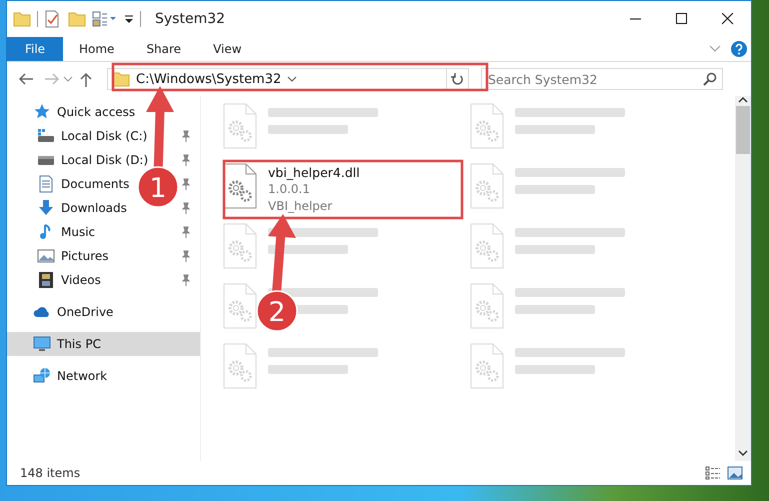 This screenshot has height=501, width=769. Describe the element at coordinates (743, 278) in the screenshot. I see `scrollbar` at that location.